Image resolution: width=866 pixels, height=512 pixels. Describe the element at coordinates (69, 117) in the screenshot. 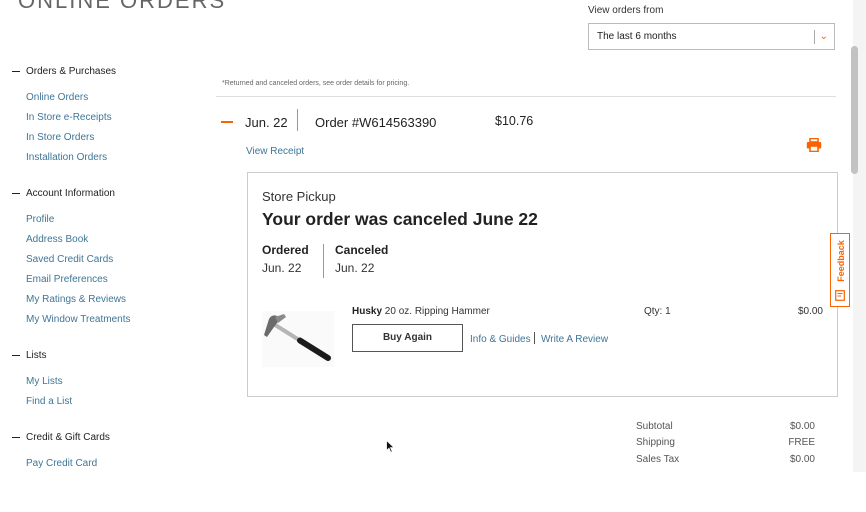

I see `sidebar-item-in-store-e-receipts: In Store e-Receipts` at that location.